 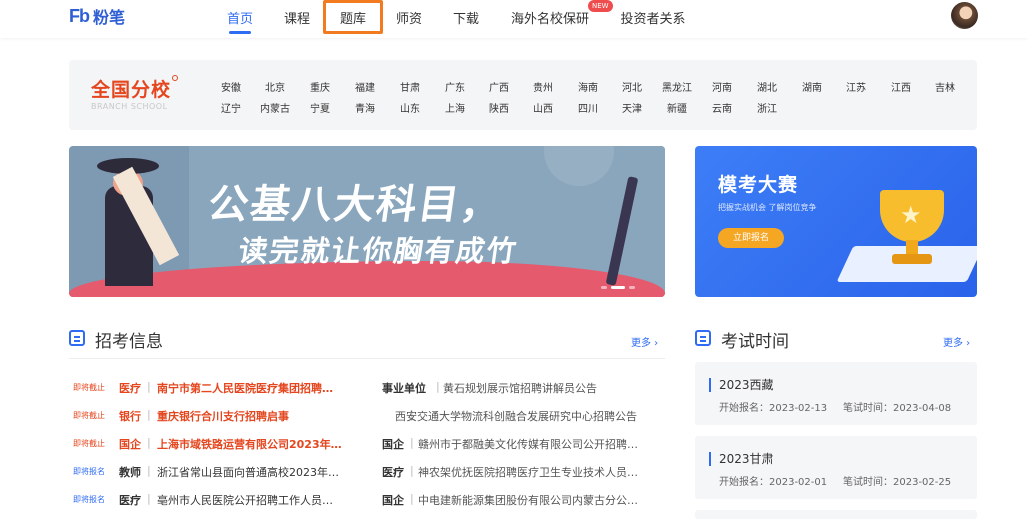 I want to click on category-label: 银行, so click(x=130, y=416).